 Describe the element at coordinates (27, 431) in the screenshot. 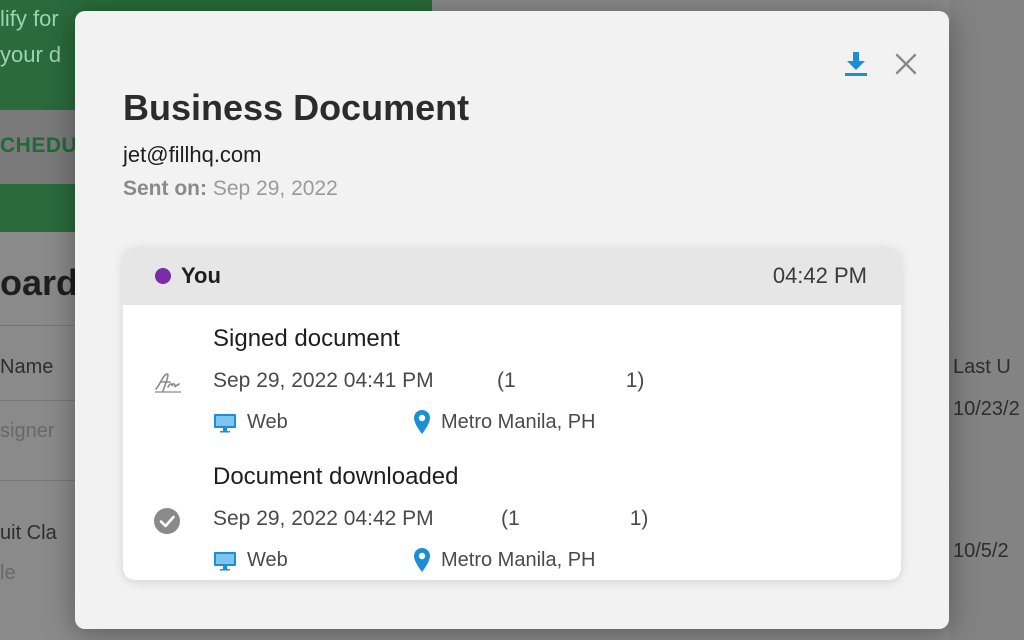

I see `row-name: signer` at that location.